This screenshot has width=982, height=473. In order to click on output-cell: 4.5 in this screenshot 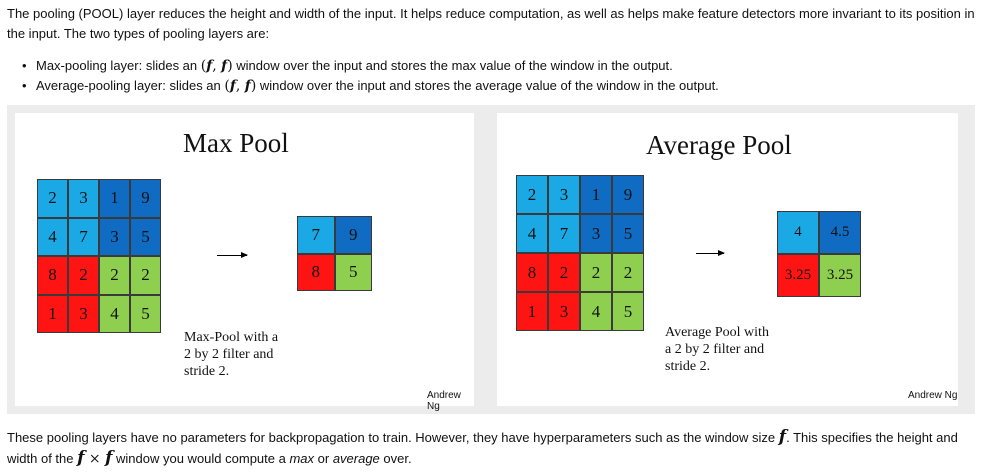, I will do `click(840, 232)`.